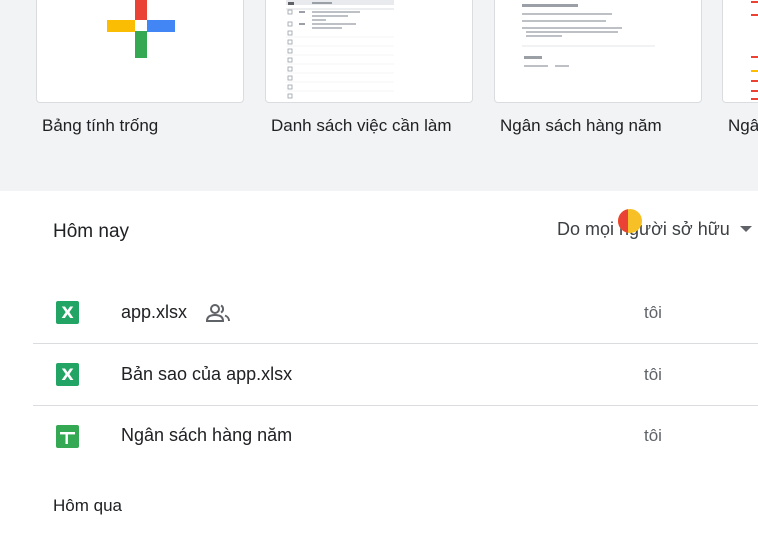  What do you see at coordinates (361, 126) in the screenshot?
I see `template-label: Danh sách việc cần làm` at bounding box center [361, 126].